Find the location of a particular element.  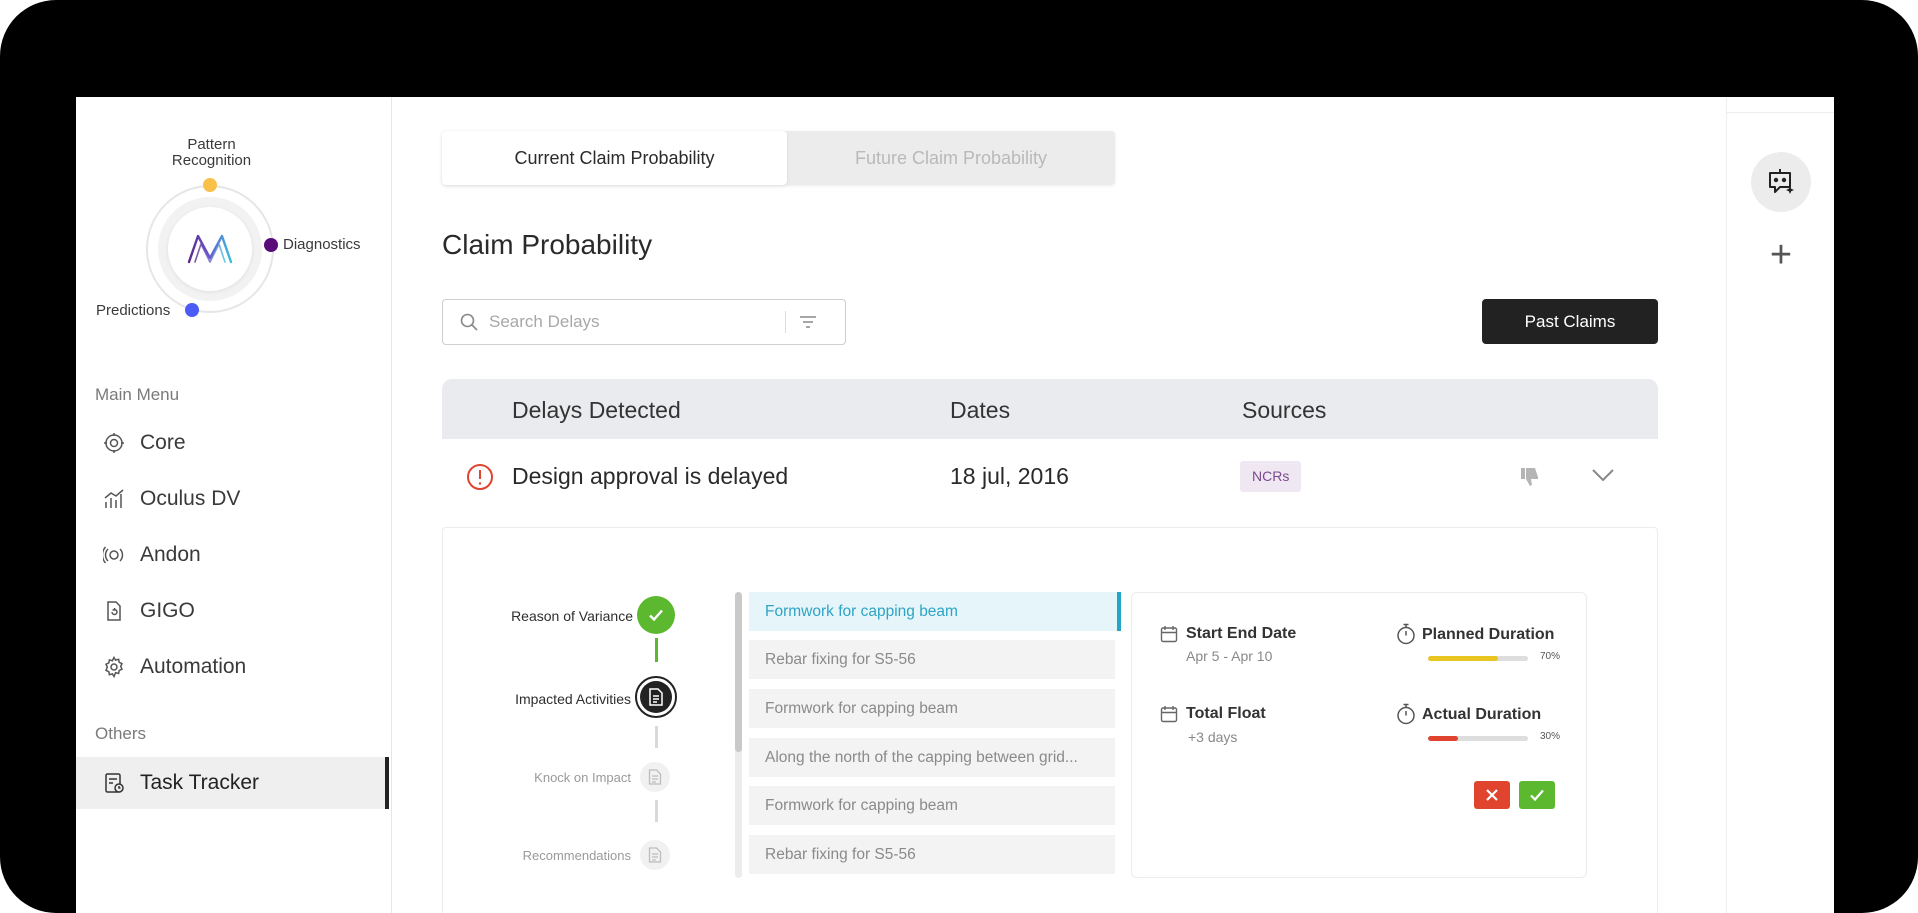

sidebar-item-task-tracker: Task Tracker is located at coordinates (232, 783).